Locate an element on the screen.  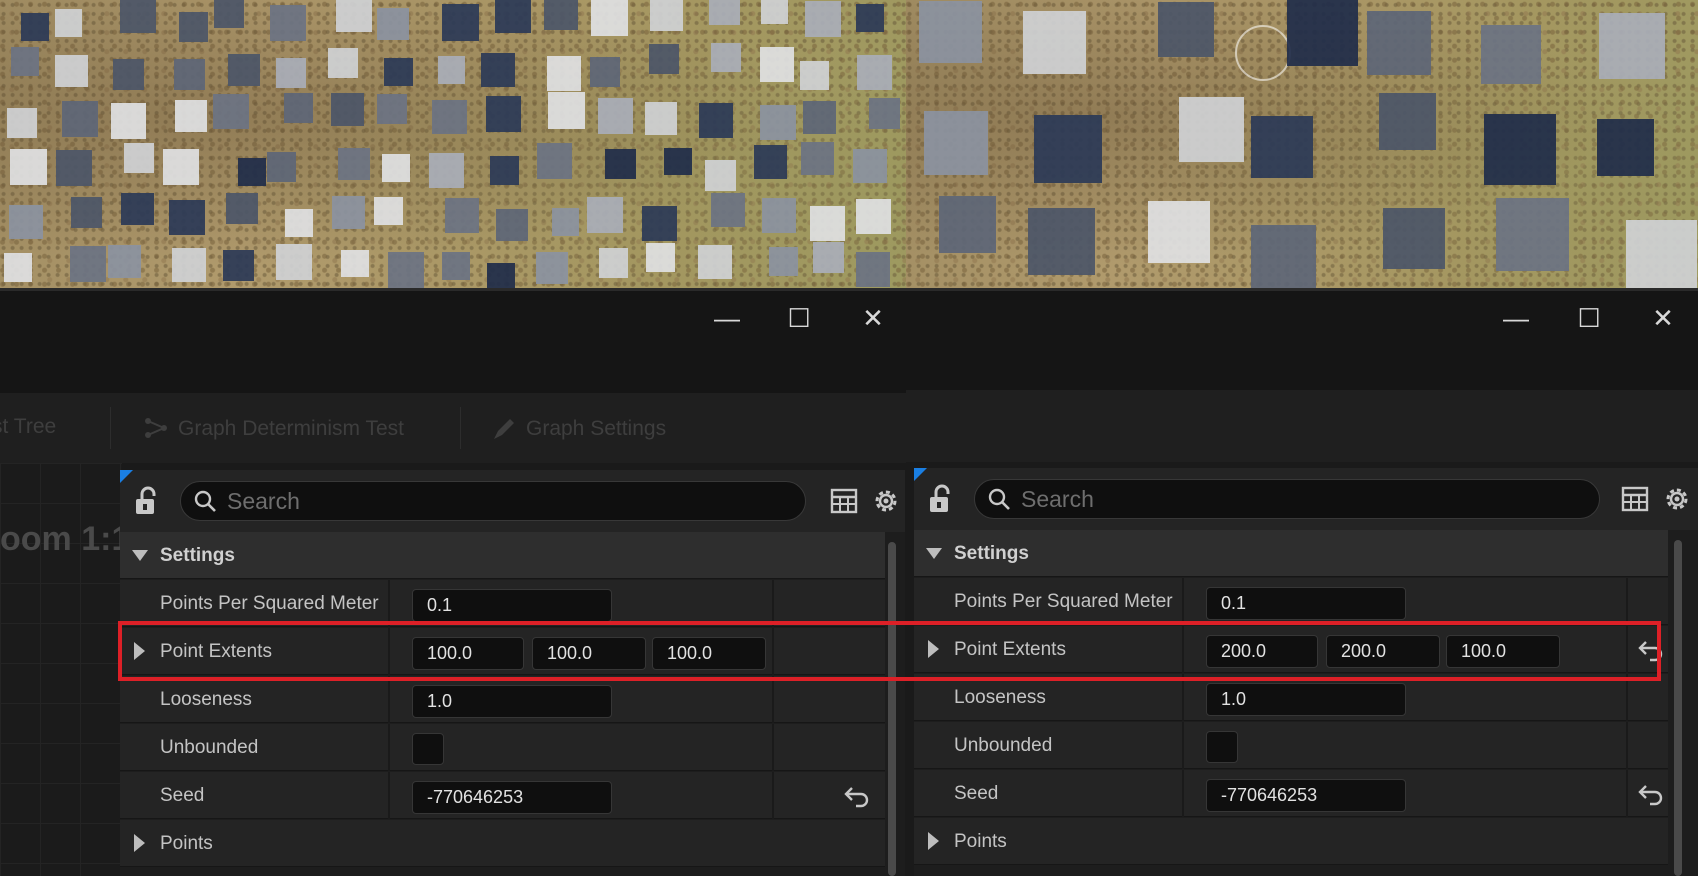
point-extents-x-field: 200.0 is located at coordinates (1262, 651).